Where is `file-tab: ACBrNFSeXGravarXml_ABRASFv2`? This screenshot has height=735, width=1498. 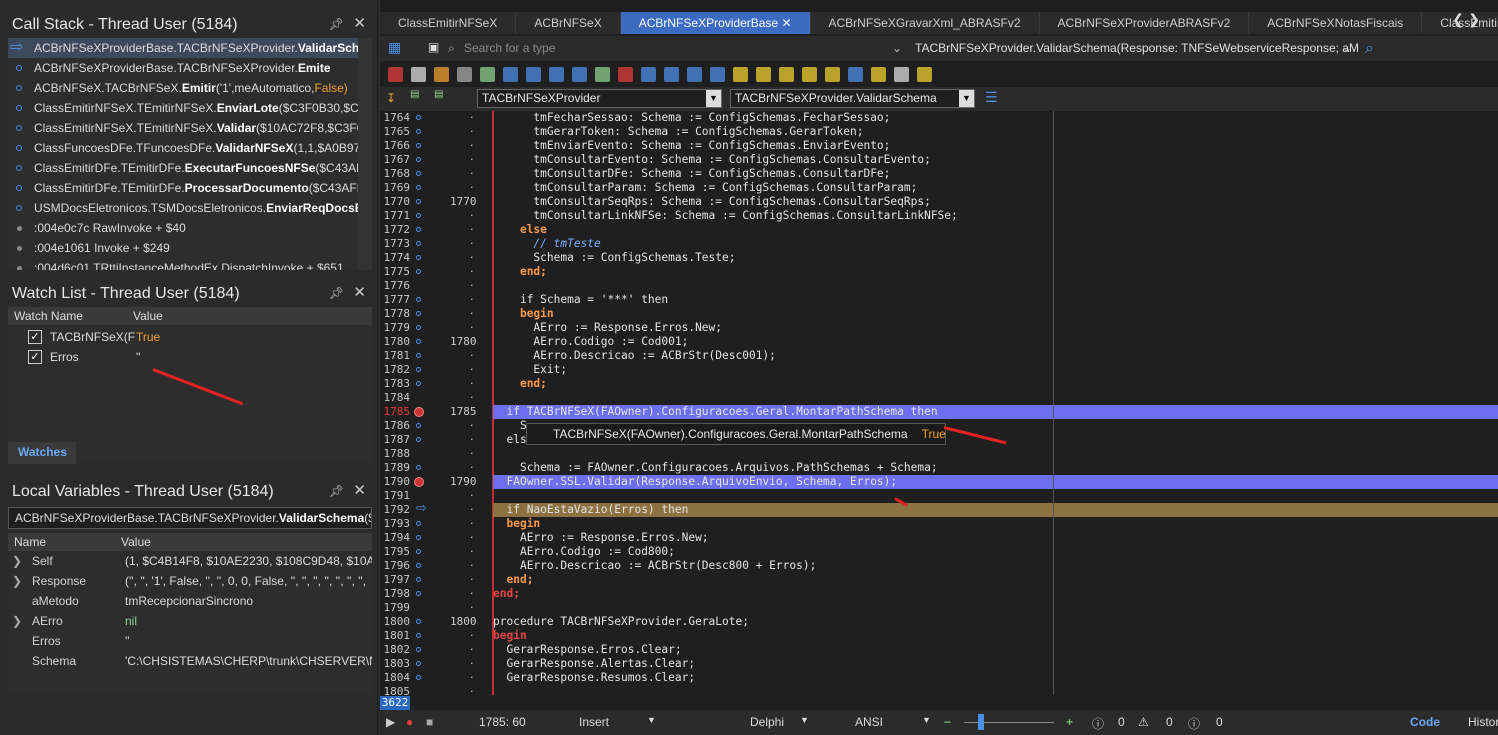
file-tab: ACBrNFSeXGravarXml_ABRASFv2 is located at coordinates (925, 23).